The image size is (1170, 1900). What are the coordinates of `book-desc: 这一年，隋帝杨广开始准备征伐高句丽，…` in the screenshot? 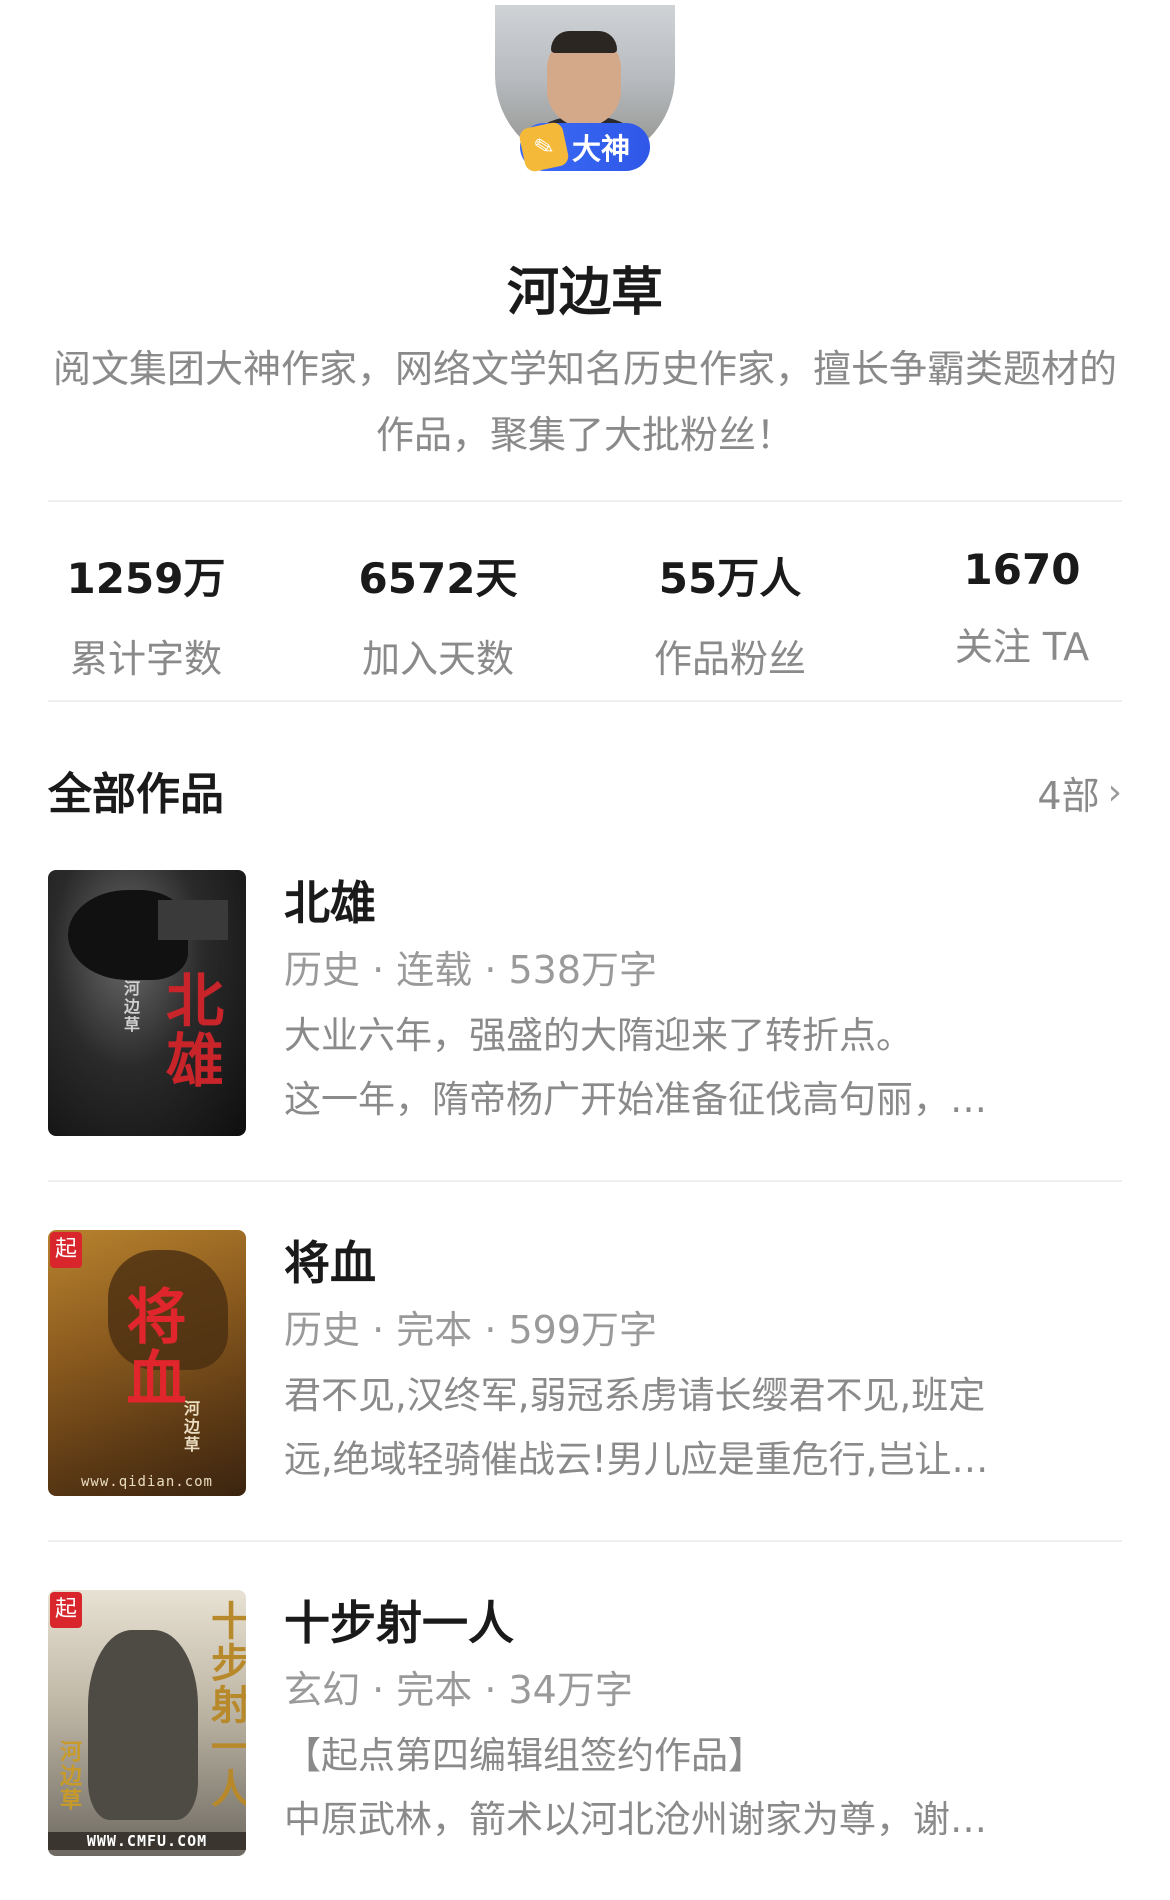 It's located at (635, 1099).